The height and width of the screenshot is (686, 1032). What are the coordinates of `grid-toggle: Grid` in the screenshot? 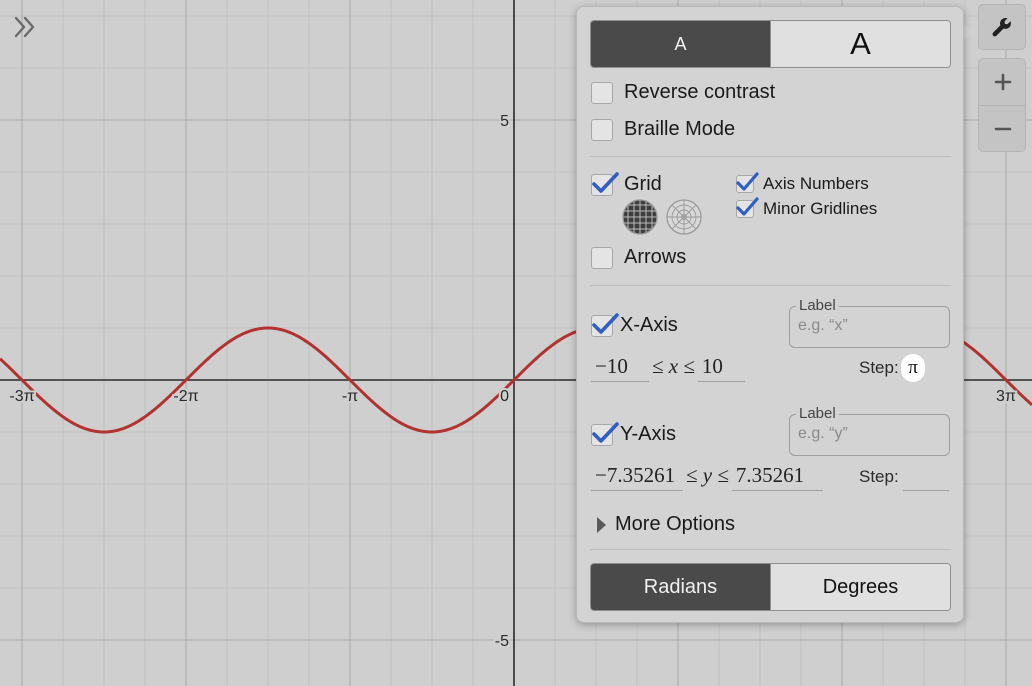 It's located at (626, 183).